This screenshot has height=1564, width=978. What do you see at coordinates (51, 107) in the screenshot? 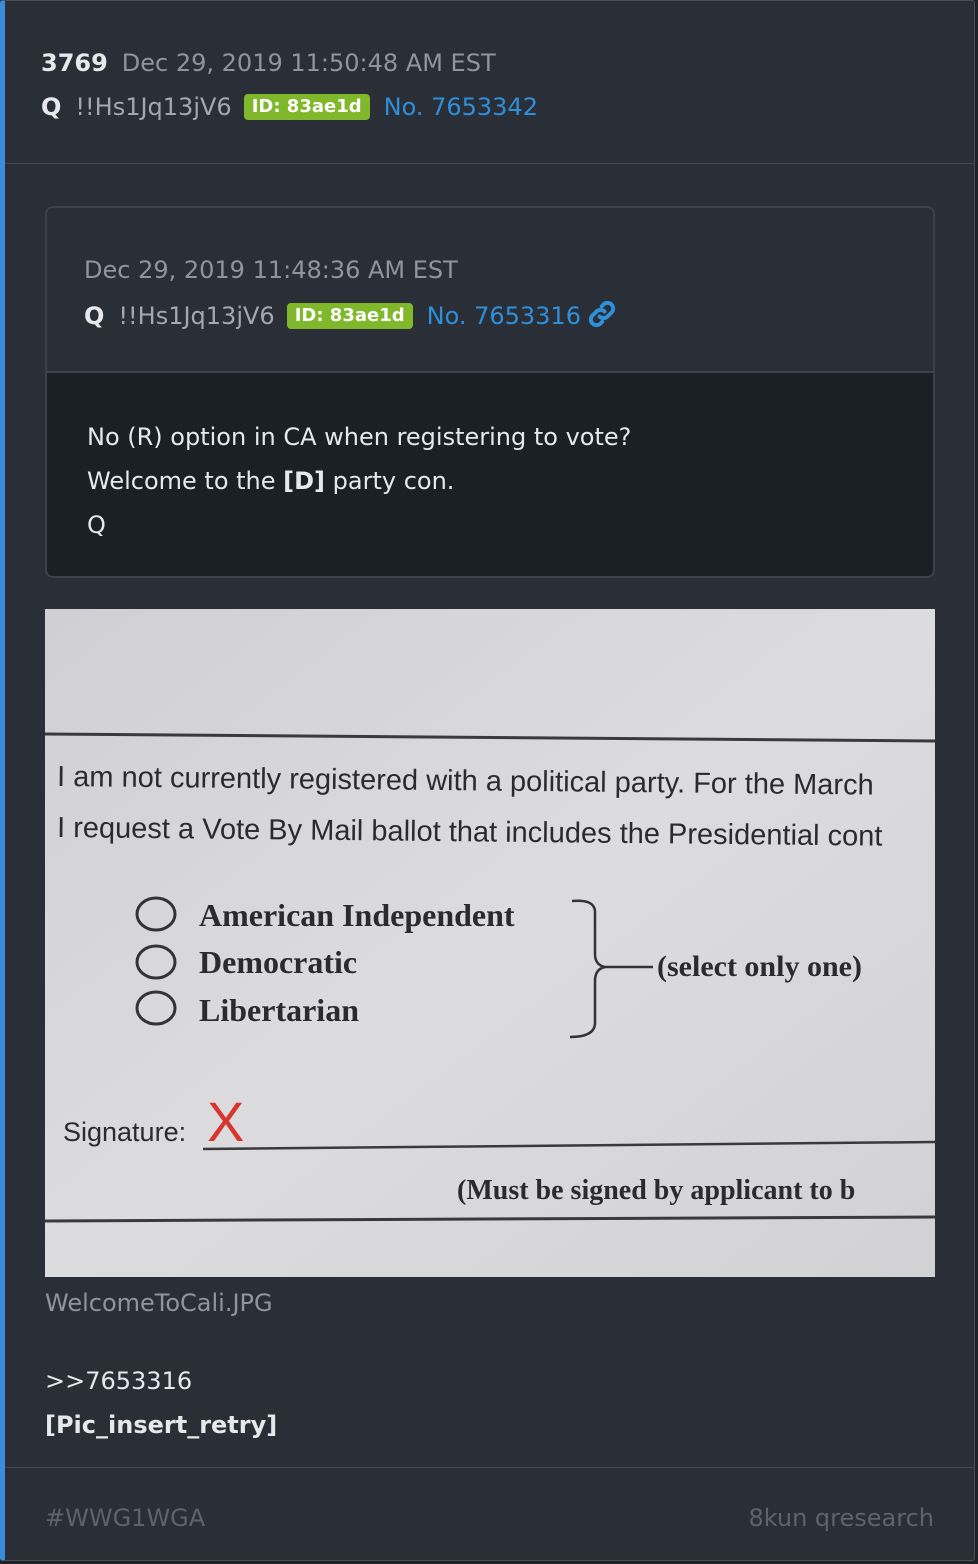
I see `poster-name: Q` at bounding box center [51, 107].